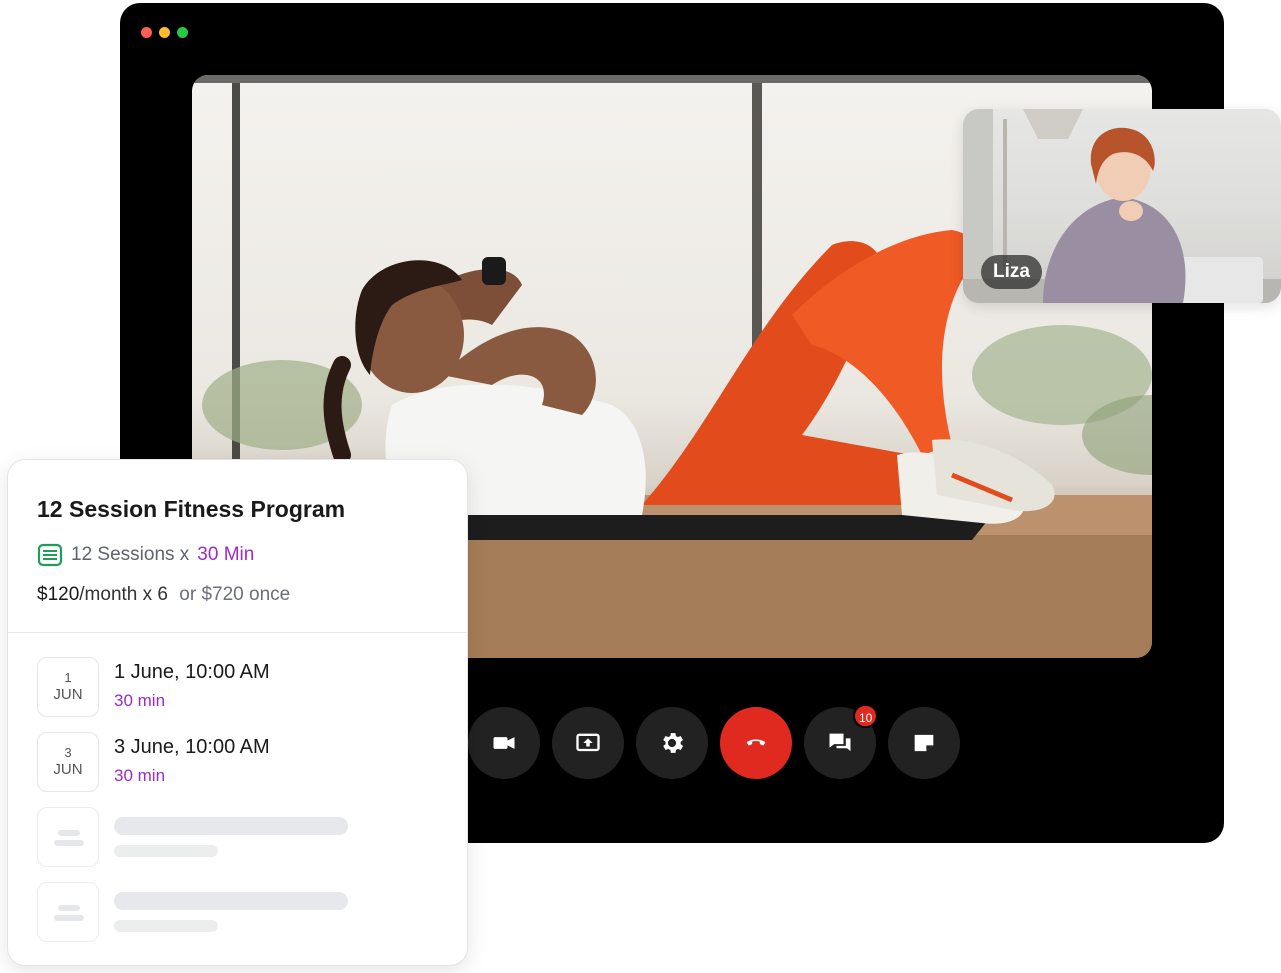 The height and width of the screenshot is (973, 1281). I want to click on schedule-item: 1 JUN 1 June, 10:00 AM 30 min, so click(247, 688).